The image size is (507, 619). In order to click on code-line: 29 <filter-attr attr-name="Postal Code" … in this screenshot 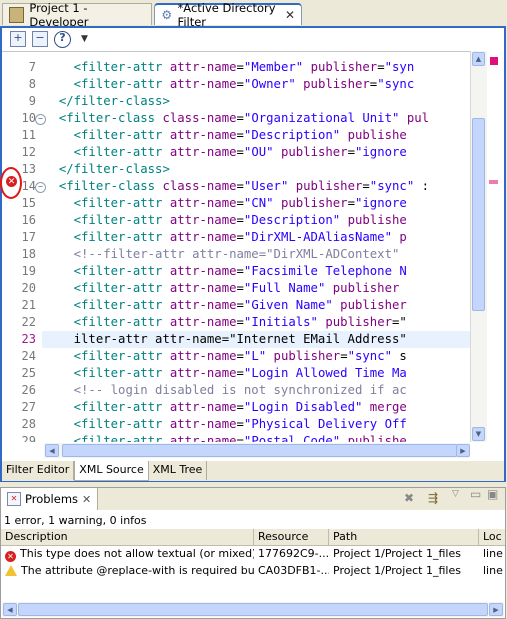, I will do `click(237, 437)`.